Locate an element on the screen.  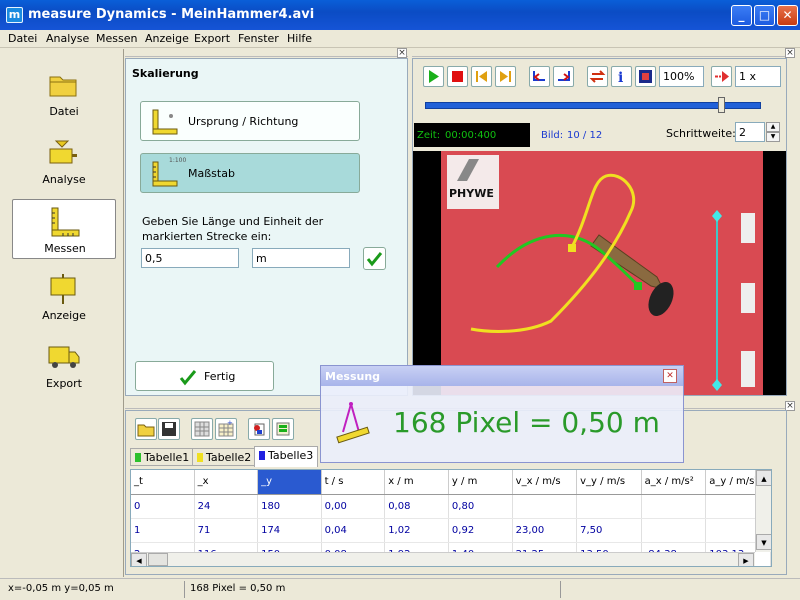
nav-anzeige: Anzeige is located at coordinates (64, 297).